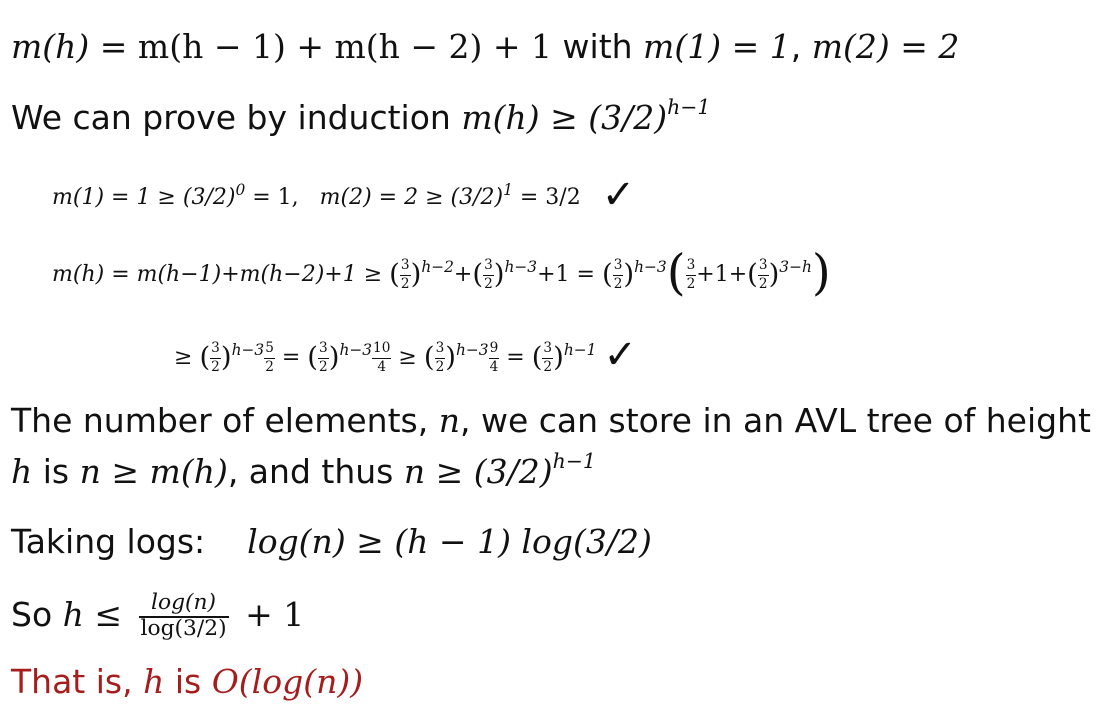  What do you see at coordinates (449, 420) in the screenshot?
I see `var-n: n` at bounding box center [449, 420].